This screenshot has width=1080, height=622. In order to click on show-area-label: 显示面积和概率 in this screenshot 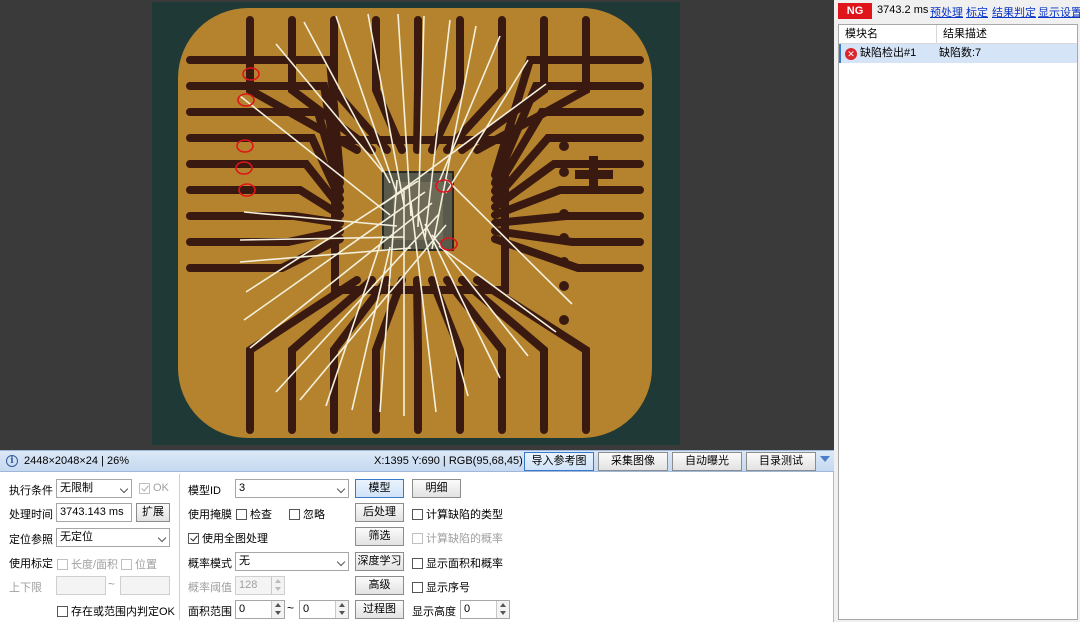, I will do `click(464, 564)`.